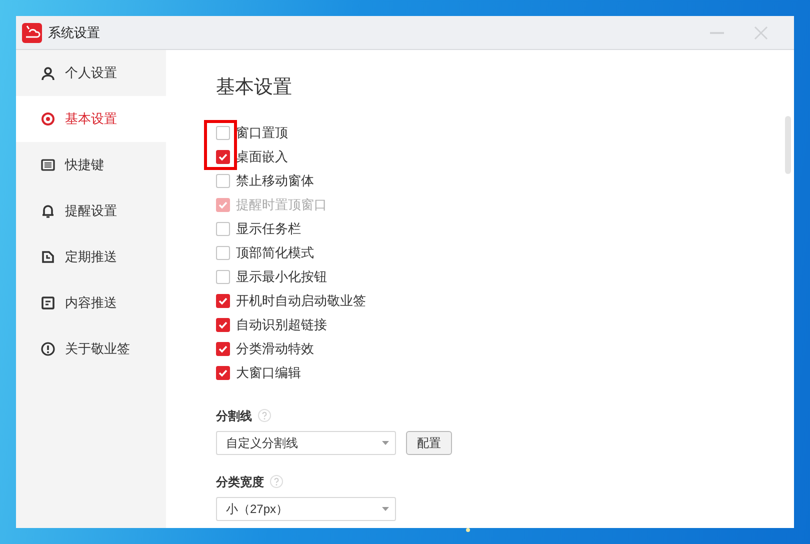  I want to click on info-icon, so click(48, 349).